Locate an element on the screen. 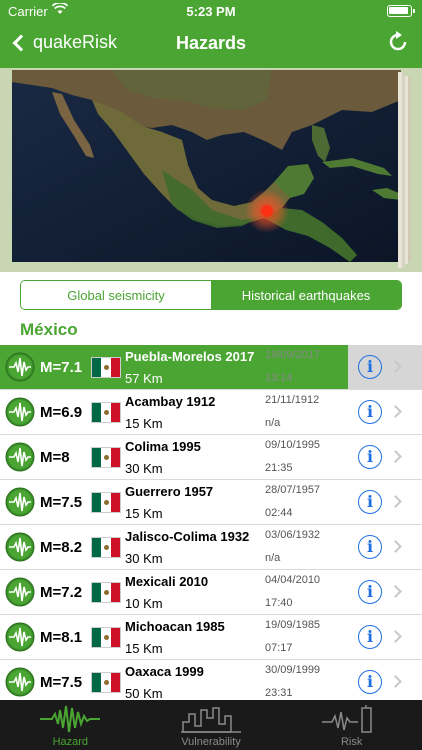  status-bar: Carrier 5:23 PM is located at coordinates (211, 11).